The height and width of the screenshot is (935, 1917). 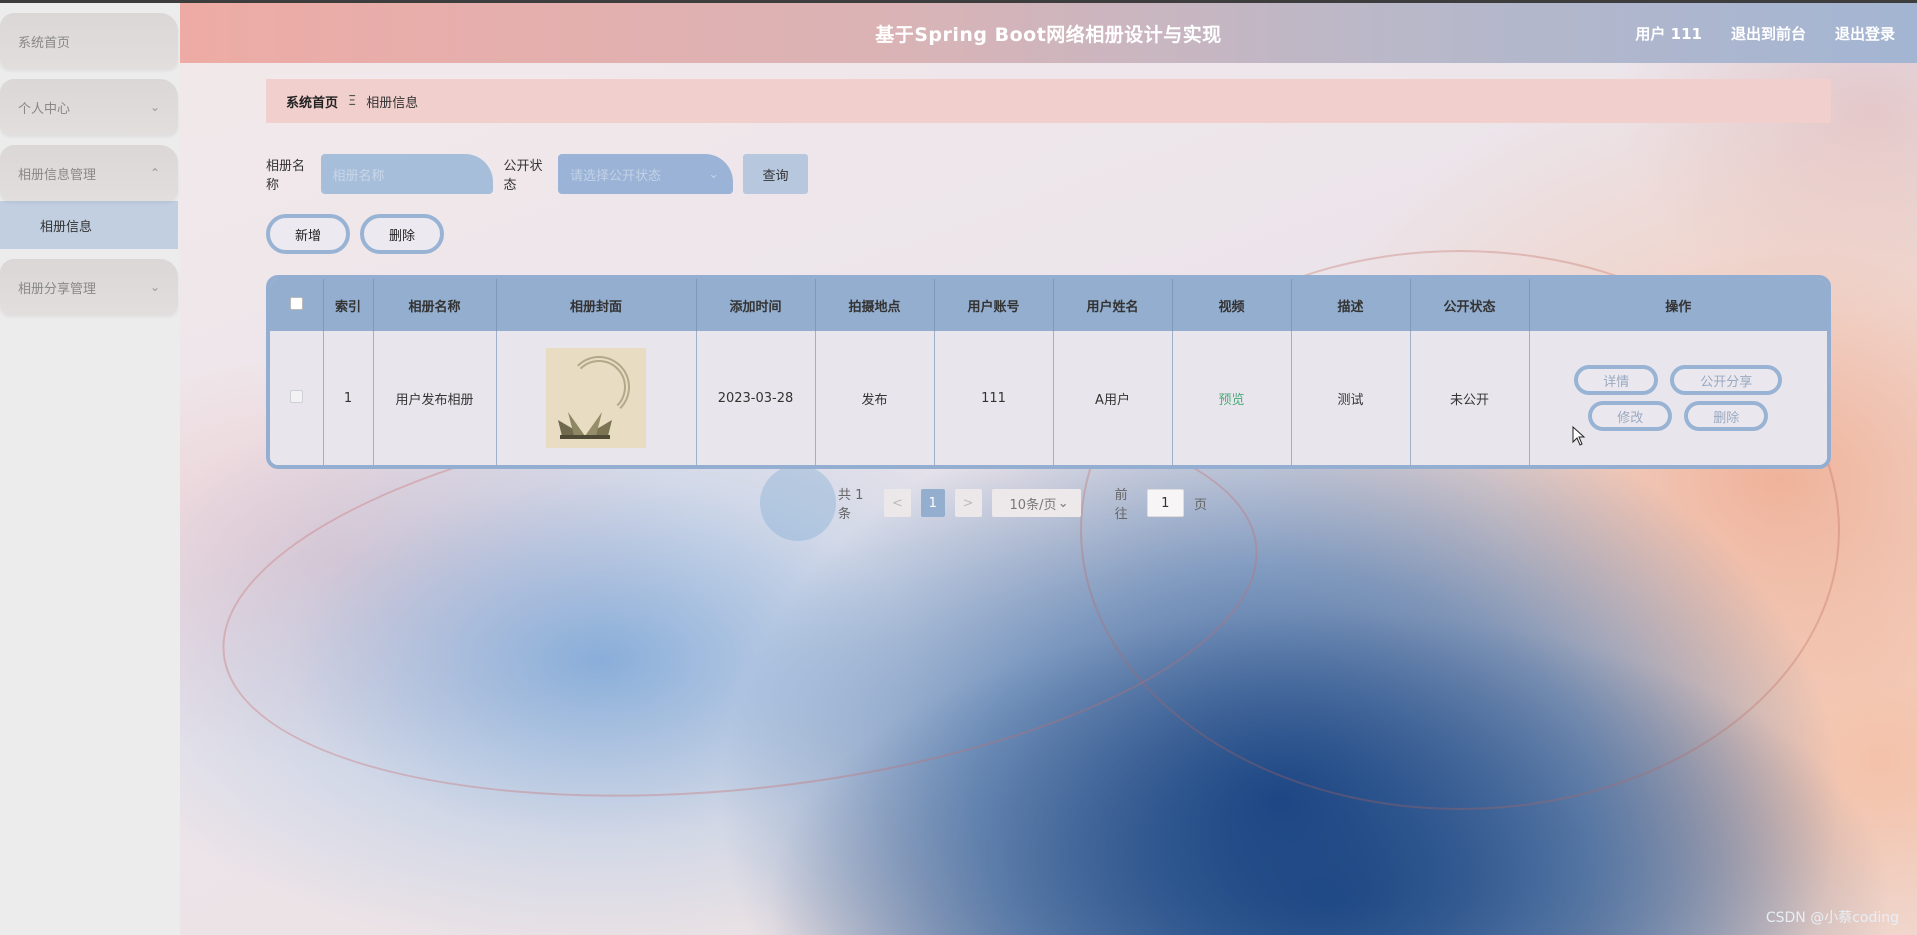 I want to click on album-name-label: 相册名称, so click(x=286, y=176).